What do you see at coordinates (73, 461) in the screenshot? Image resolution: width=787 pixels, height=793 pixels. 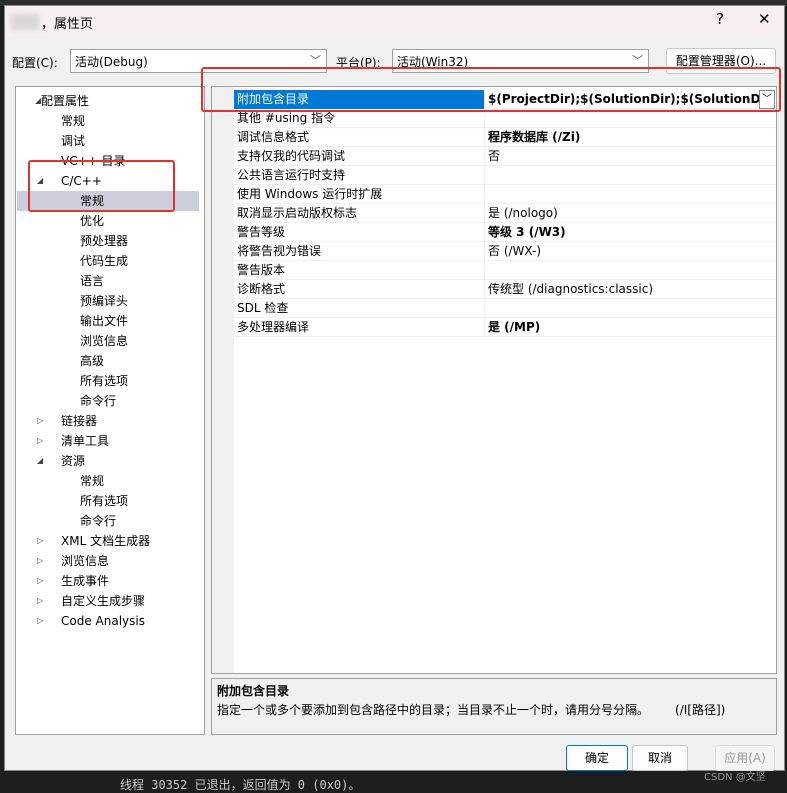 I see `tree-item-label: 资源` at bounding box center [73, 461].